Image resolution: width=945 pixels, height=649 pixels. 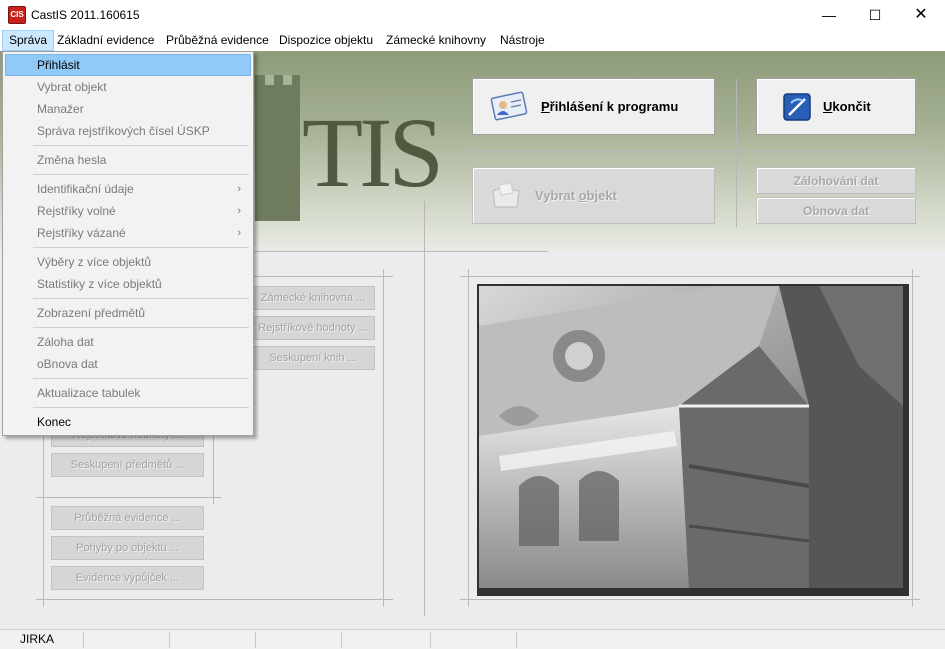 I want to click on menu-item-prihlasit: Přihlásit, so click(x=128, y=65).